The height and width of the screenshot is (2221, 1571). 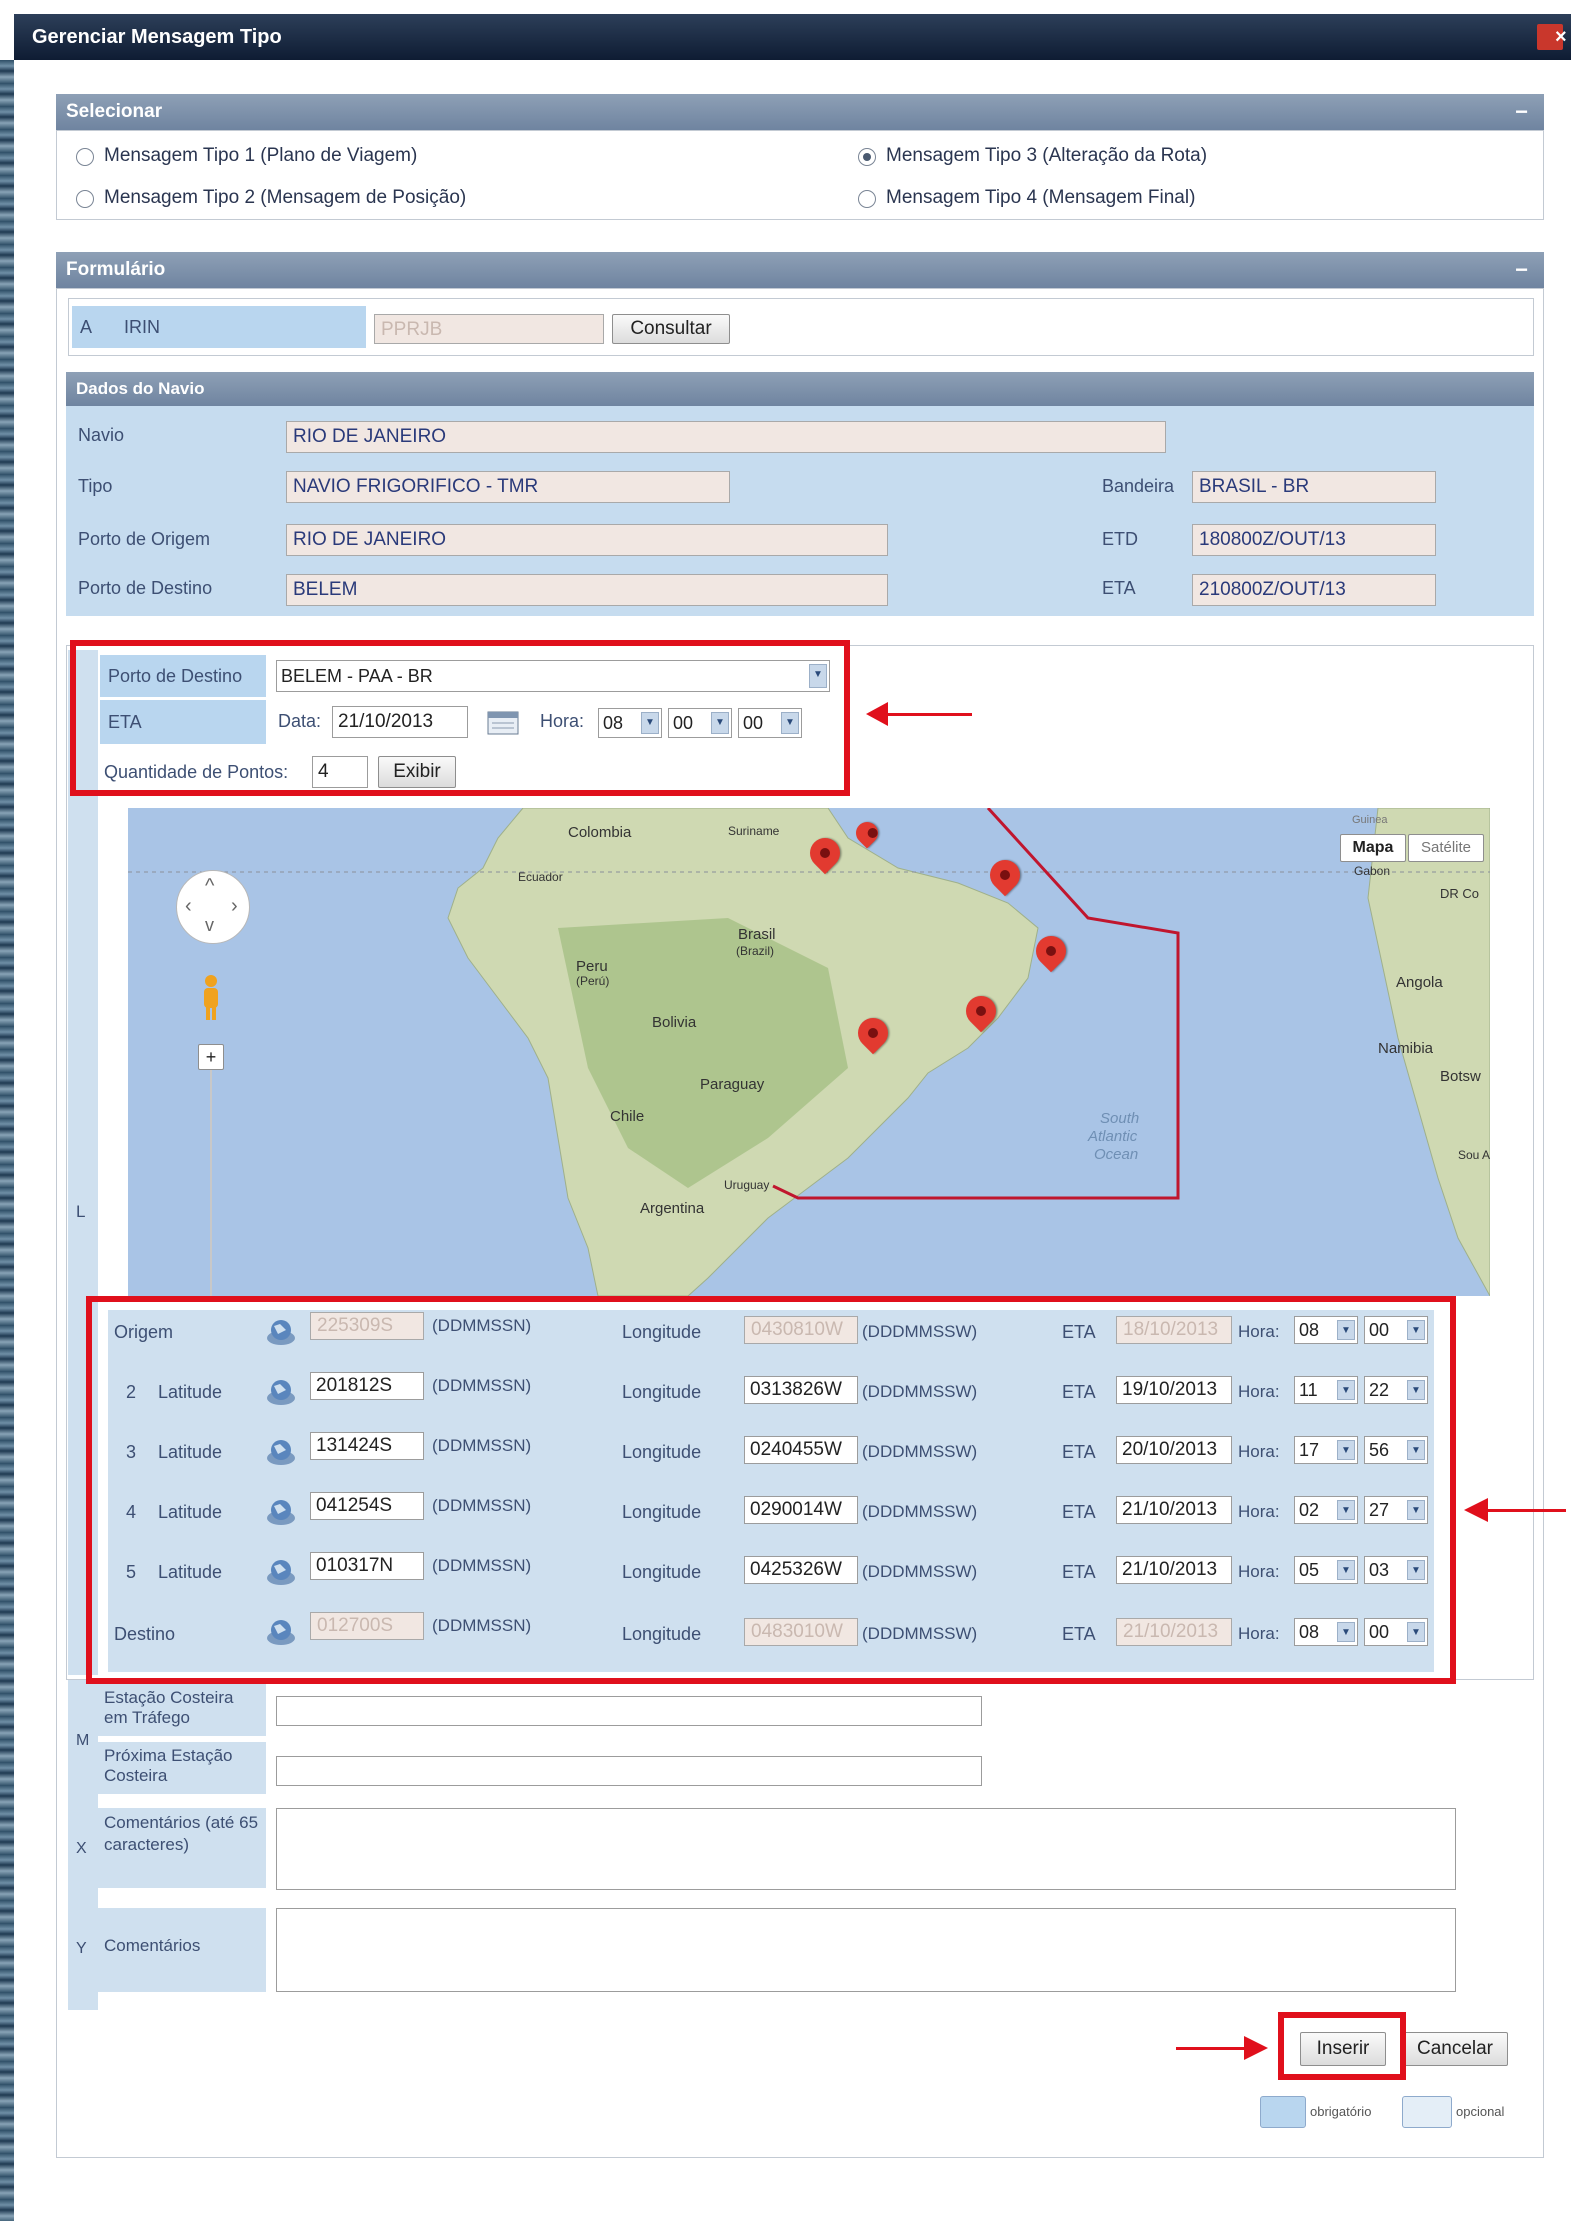 I want to click on eta-value: 210800Z/OUT/13, so click(x=1314, y=590).